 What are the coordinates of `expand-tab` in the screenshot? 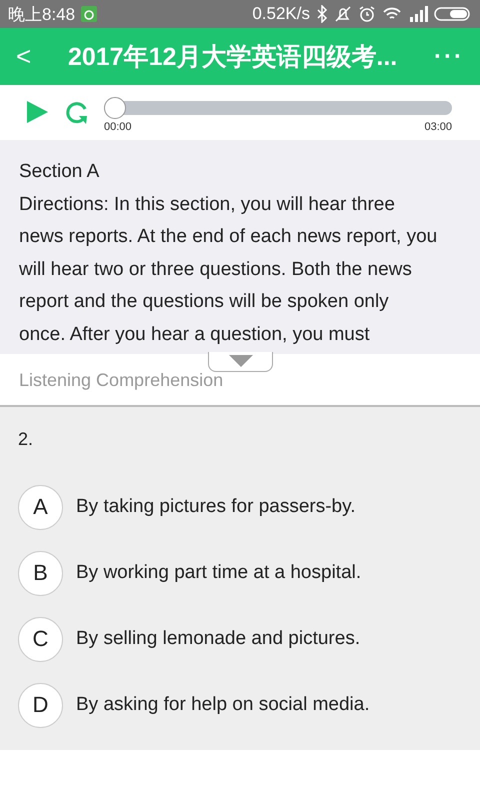 It's located at (240, 362).